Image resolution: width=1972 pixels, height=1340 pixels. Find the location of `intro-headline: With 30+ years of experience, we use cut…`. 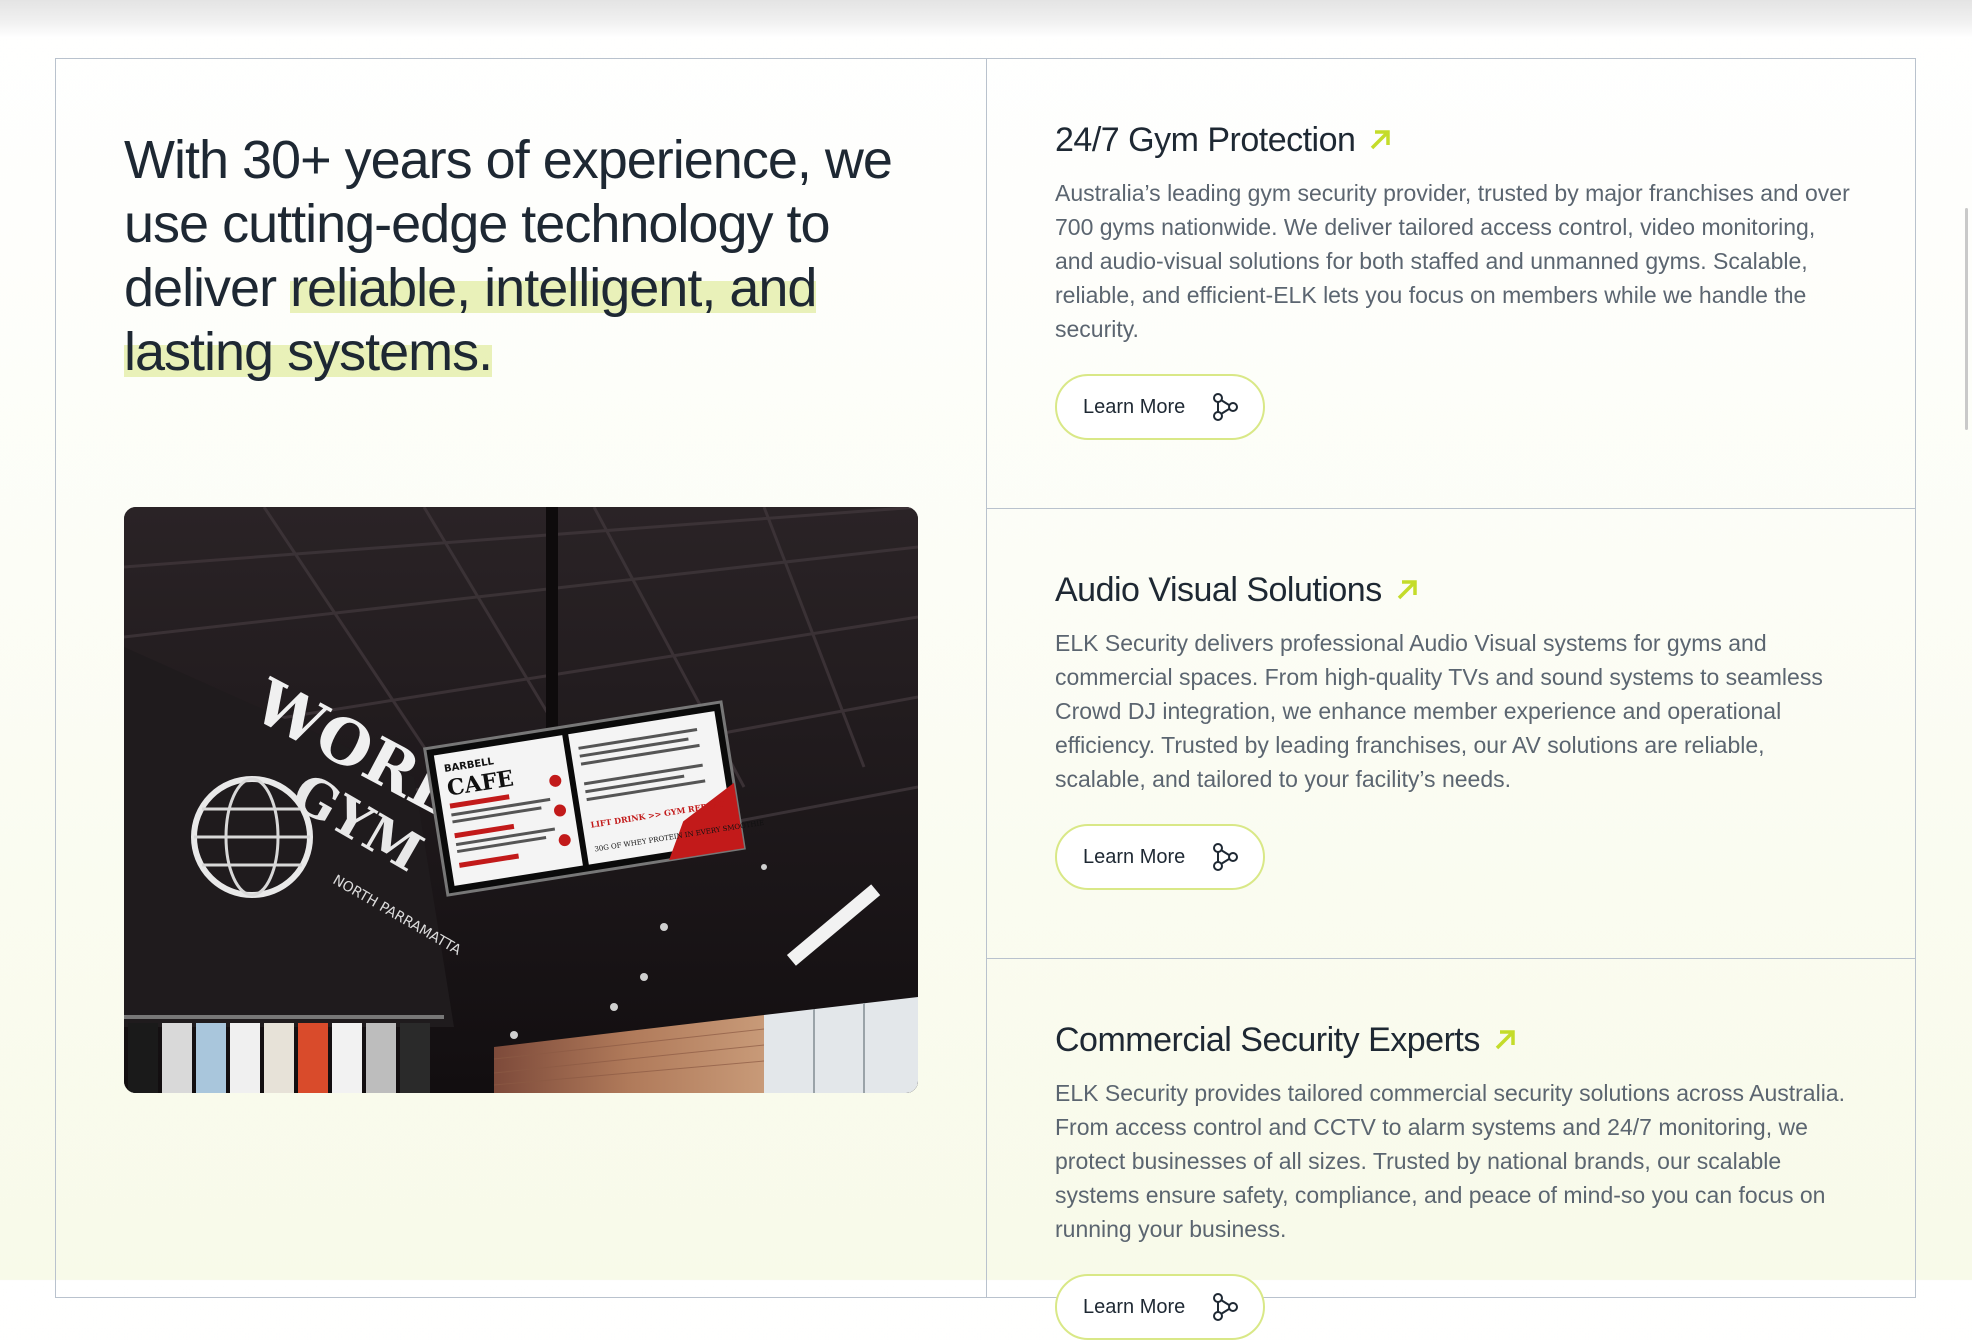

intro-headline: With 30+ years of experience, we use cut… is located at coordinates (534, 256).